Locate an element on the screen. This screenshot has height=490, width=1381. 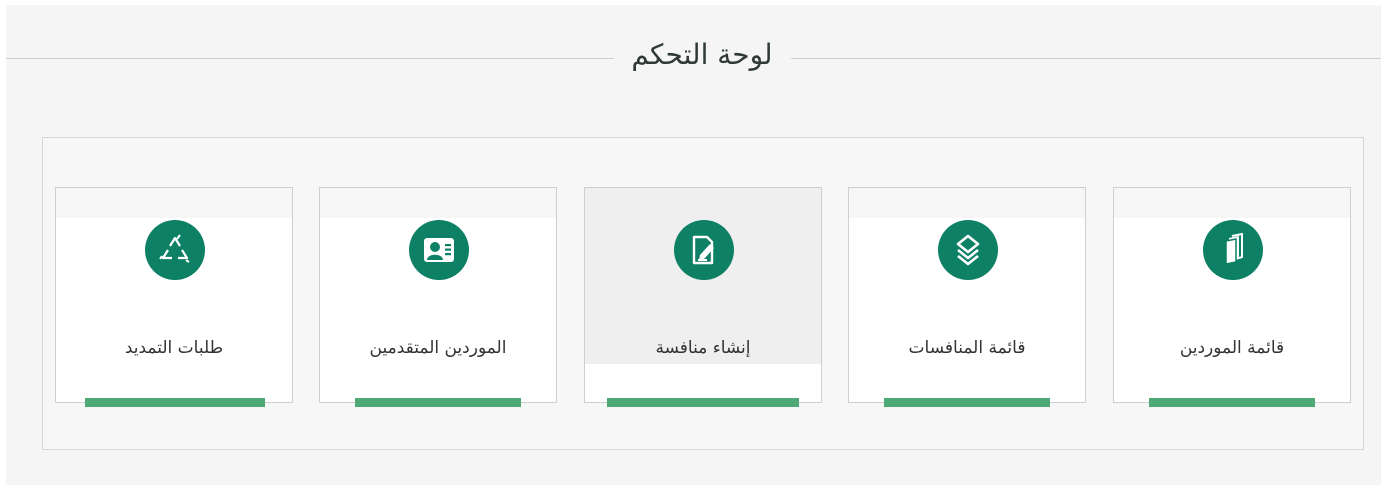
card-label: قائمة الموردين is located at coordinates (1232, 348).